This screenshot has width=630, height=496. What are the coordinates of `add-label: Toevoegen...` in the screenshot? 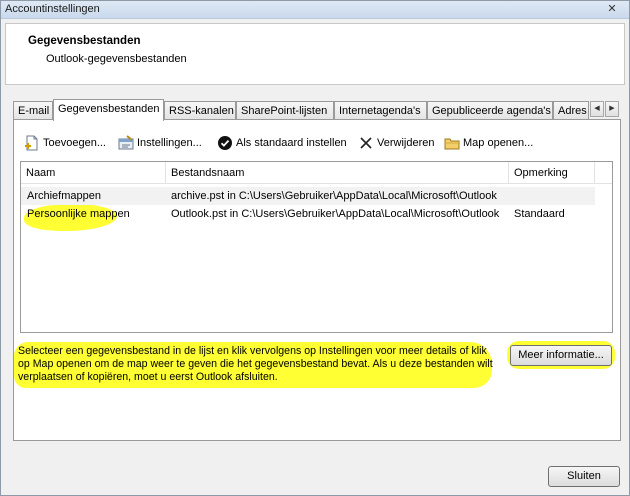 It's located at (74, 143).